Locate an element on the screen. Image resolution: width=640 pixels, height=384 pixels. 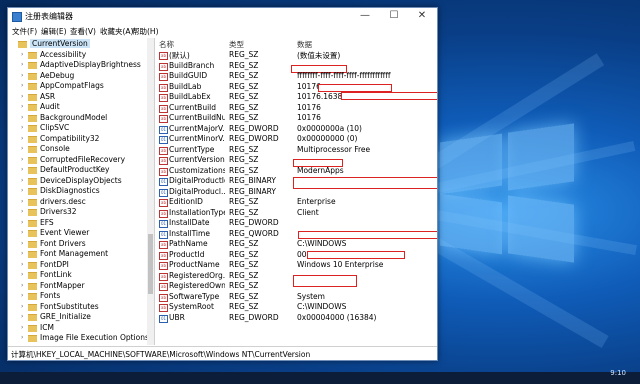
tree-item: › CorruptedFileRecovery is located at coordinates (78, 160).